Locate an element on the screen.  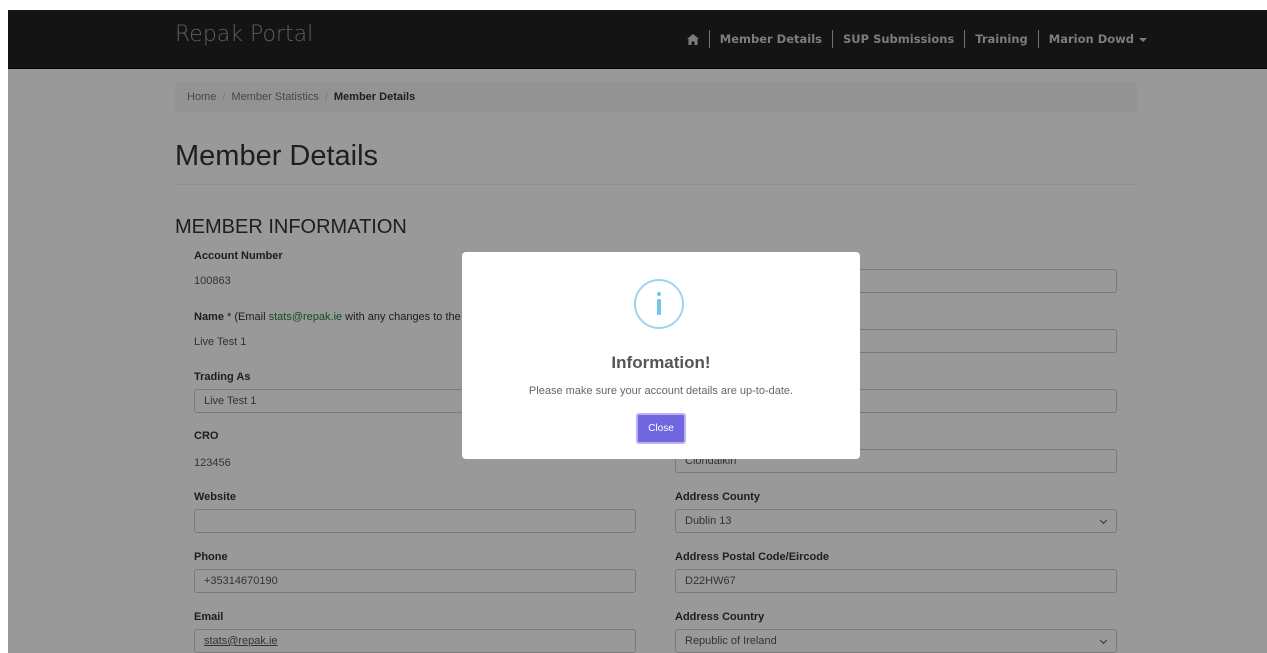
info-icon-dot is located at coordinates (659, 294).